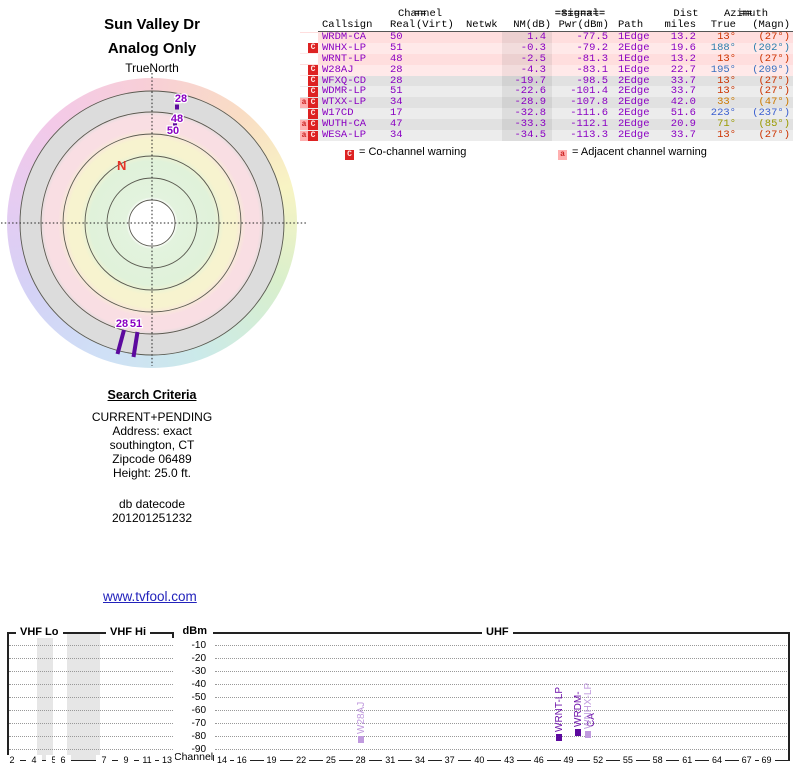 The width and height of the screenshot is (800, 768). I want to click on channel-tick: 6, so click(63, 760).